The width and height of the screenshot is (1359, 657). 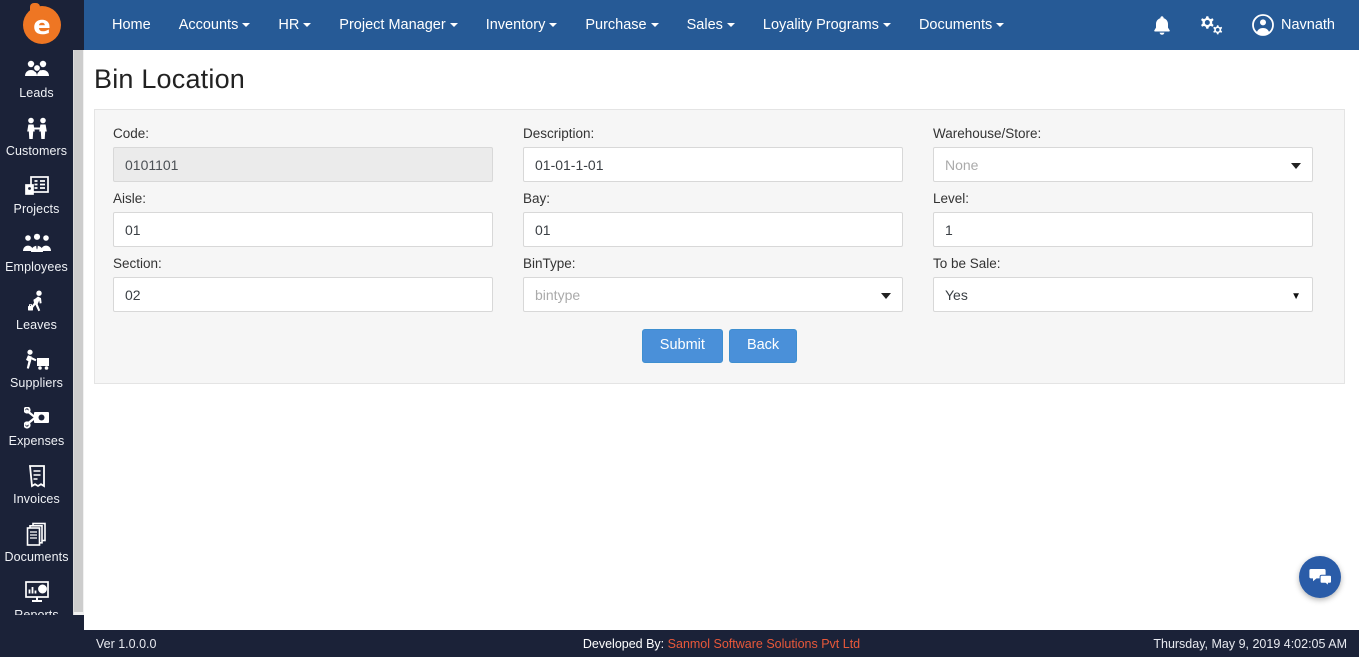 What do you see at coordinates (951, 198) in the screenshot?
I see `level-label: Level:` at bounding box center [951, 198].